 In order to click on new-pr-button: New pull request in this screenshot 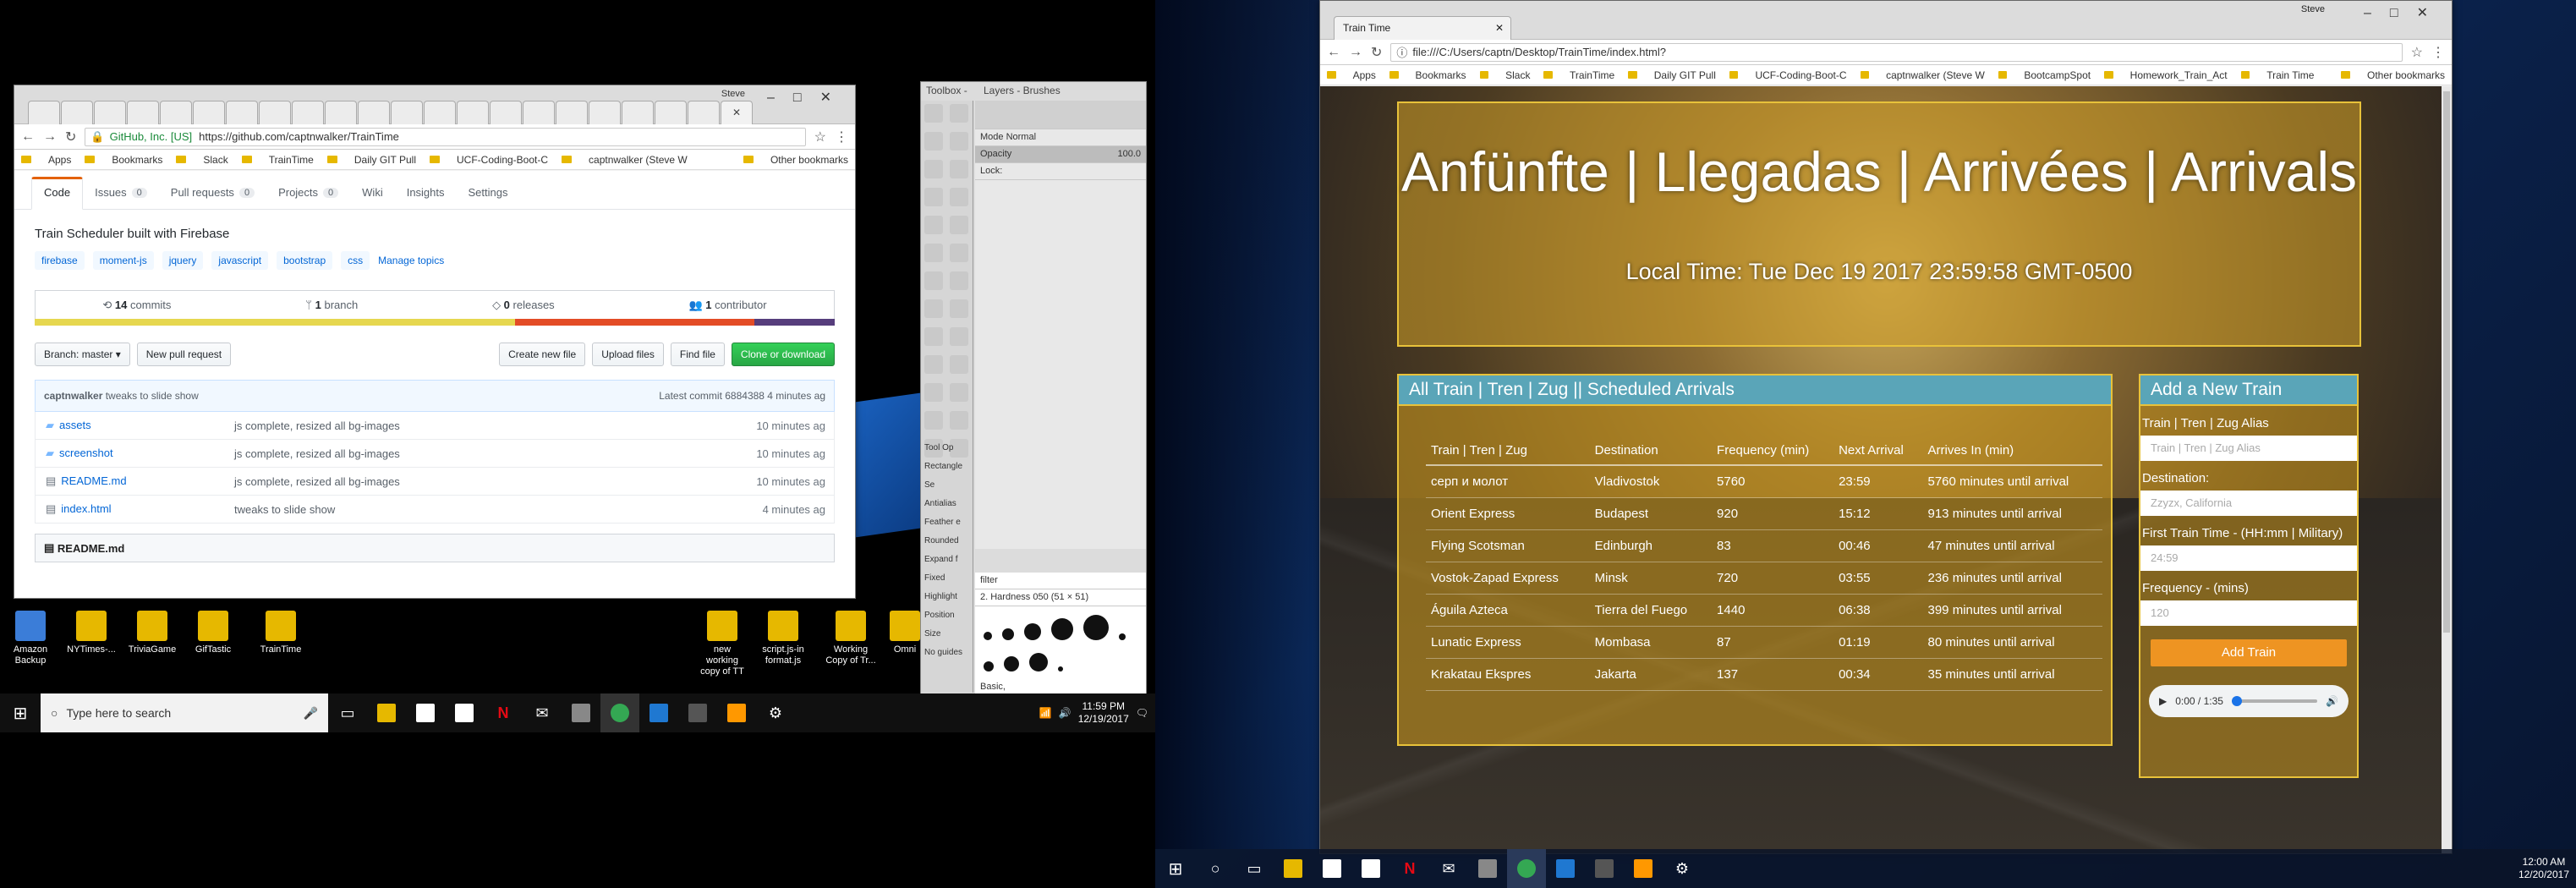, I will do `click(184, 354)`.